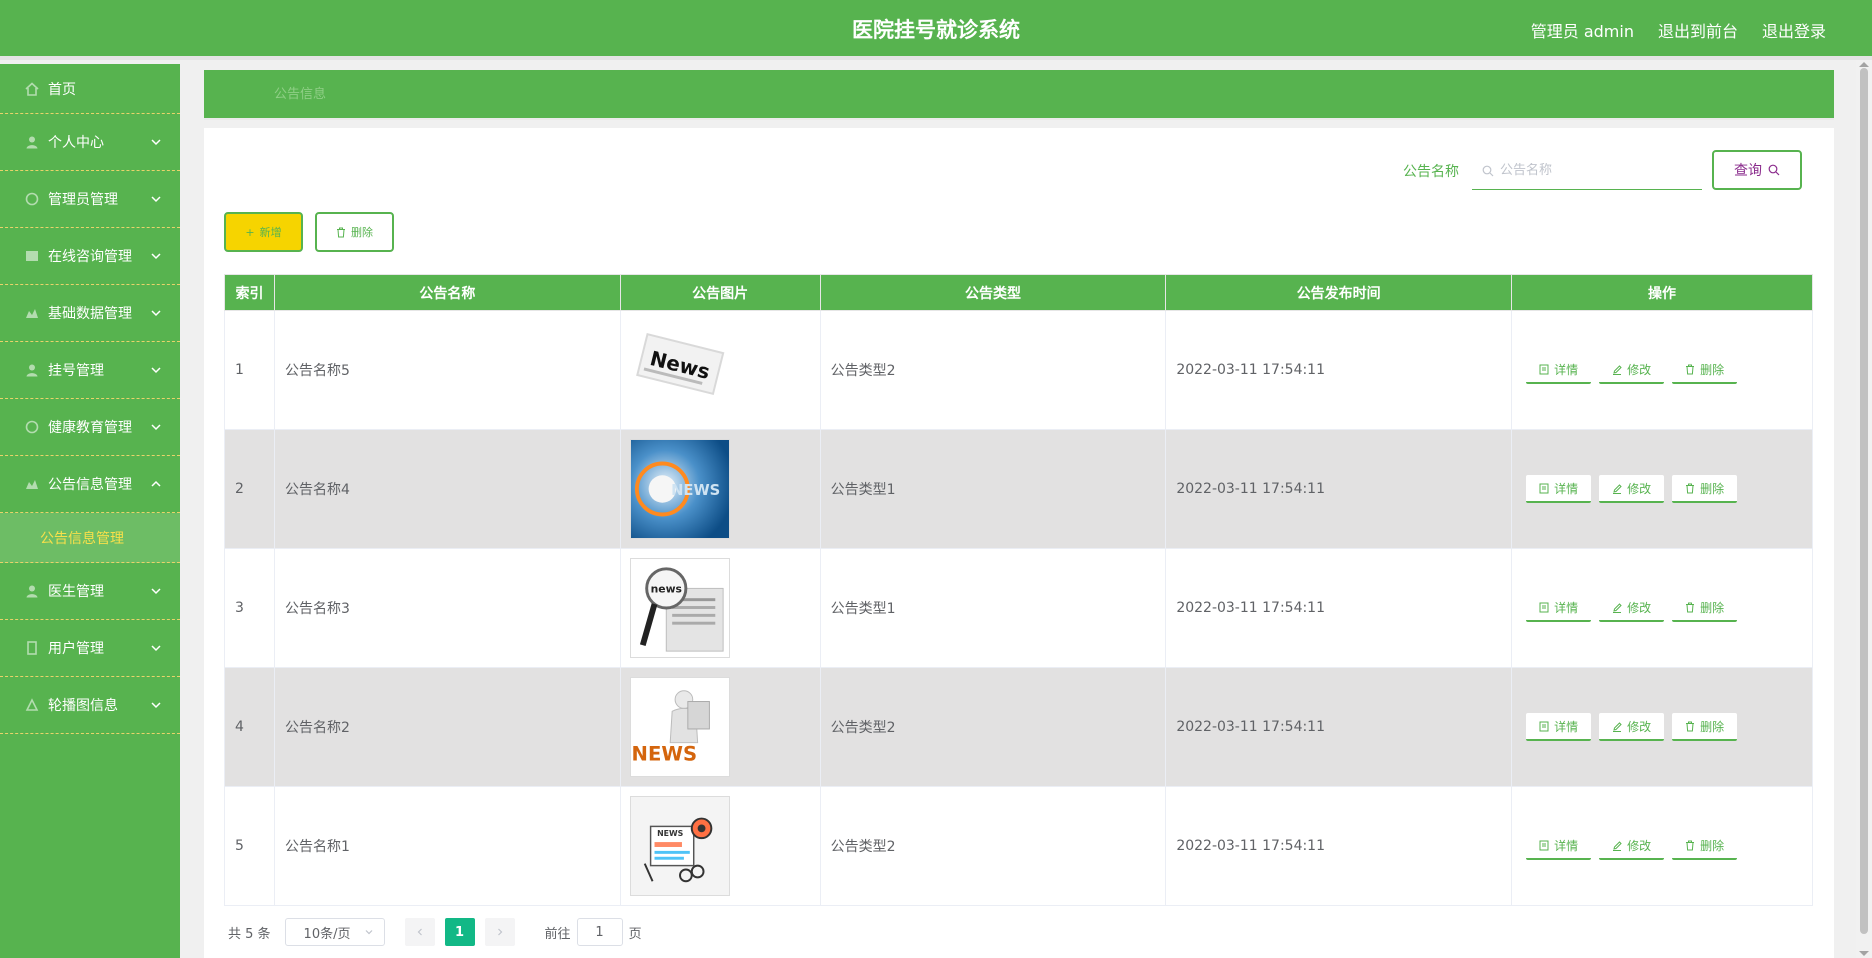 This screenshot has height=958, width=1872. I want to click on goto-page-input, so click(599, 932).